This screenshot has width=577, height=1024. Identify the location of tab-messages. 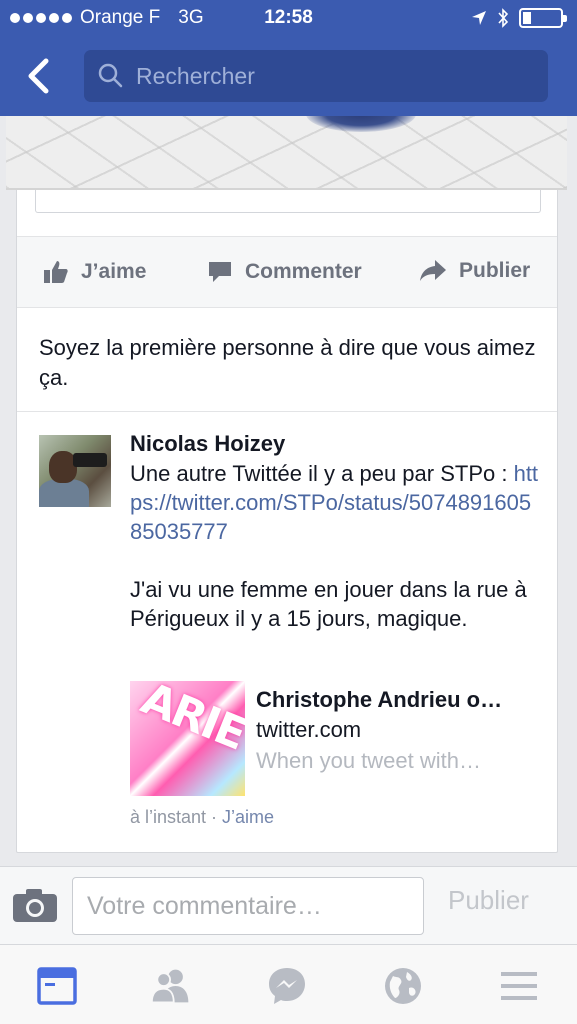
(287, 986).